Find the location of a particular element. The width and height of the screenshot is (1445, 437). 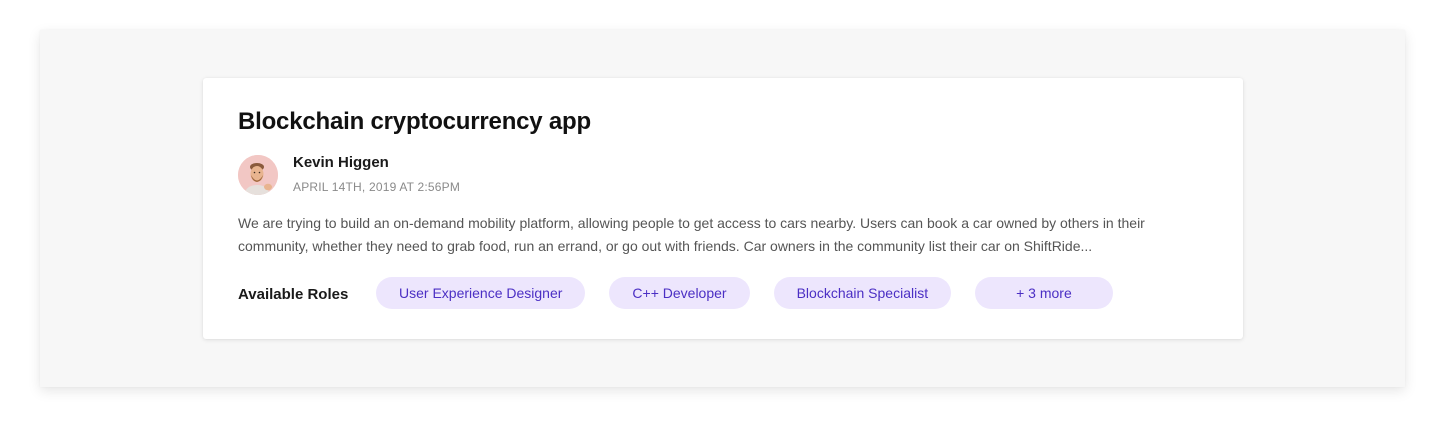

author-name: Kevin Higgen is located at coordinates (341, 162).